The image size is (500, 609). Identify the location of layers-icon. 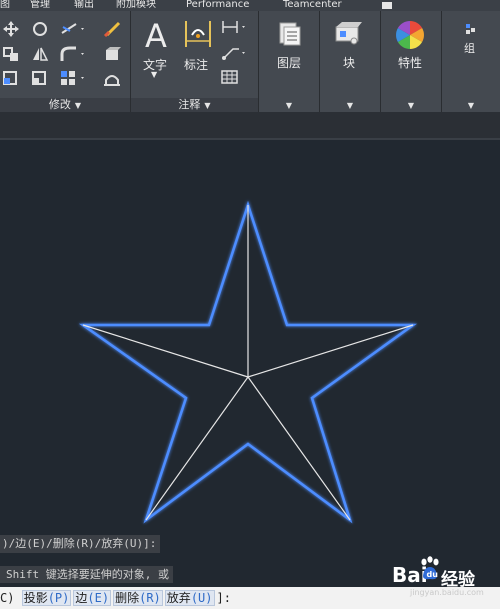
(289, 36).